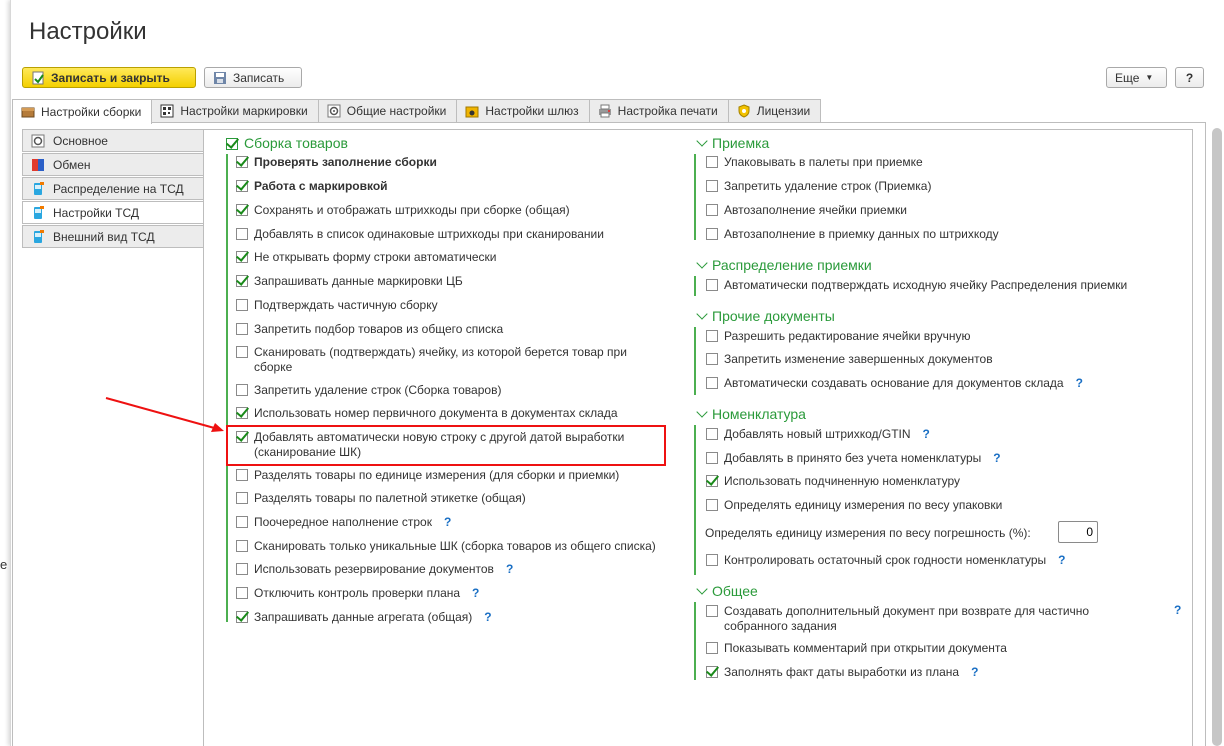  Describe the element at coordinates (727, 591) in the screenshot. I see `group-obshee-toggle: Общее` at that location.